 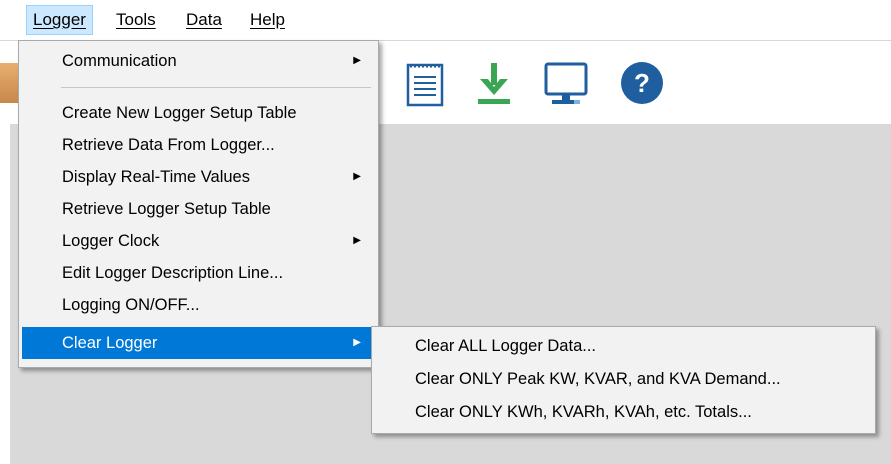 What do you see at coordinates (216, 87) in the screenshot?
I see `menu-separator` at bounding box center [216, 87].